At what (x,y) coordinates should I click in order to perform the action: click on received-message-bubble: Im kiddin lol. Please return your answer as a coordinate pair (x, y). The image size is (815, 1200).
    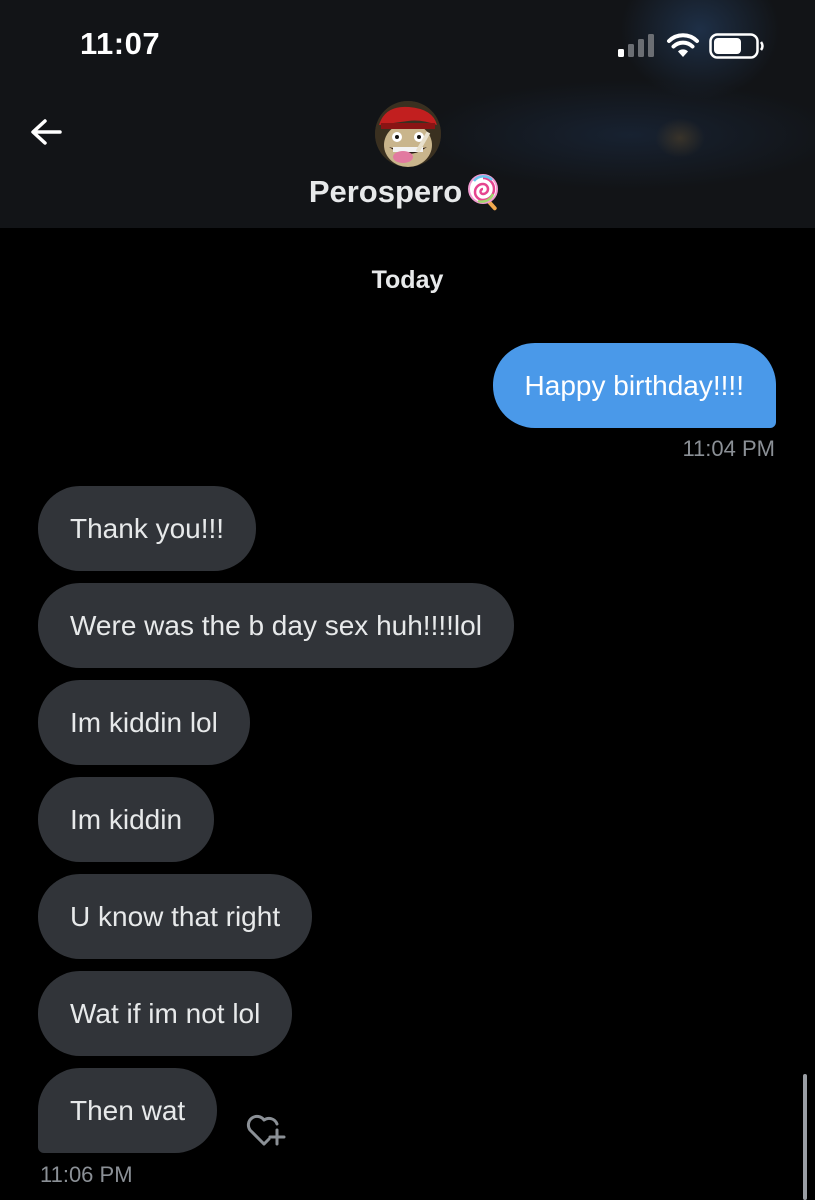
    Looking at the image, I should click on (144, 722).